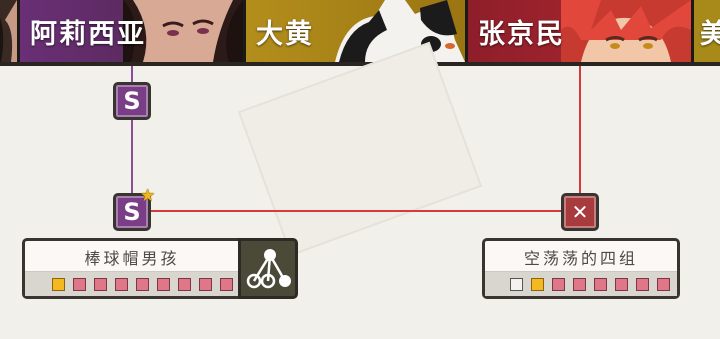 Image resolution: width=720 pixels, height=339 pixels. What do you see at coordinates (580, 258) in the screenshot?
I see `card-title: 空荡荡的四组` at bounding box center [580, 258].